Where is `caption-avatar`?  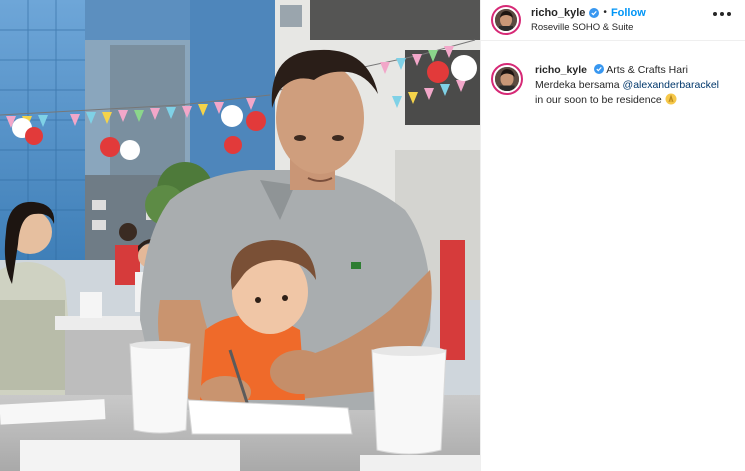 caption-avatar is located at coordinates (507, 79).